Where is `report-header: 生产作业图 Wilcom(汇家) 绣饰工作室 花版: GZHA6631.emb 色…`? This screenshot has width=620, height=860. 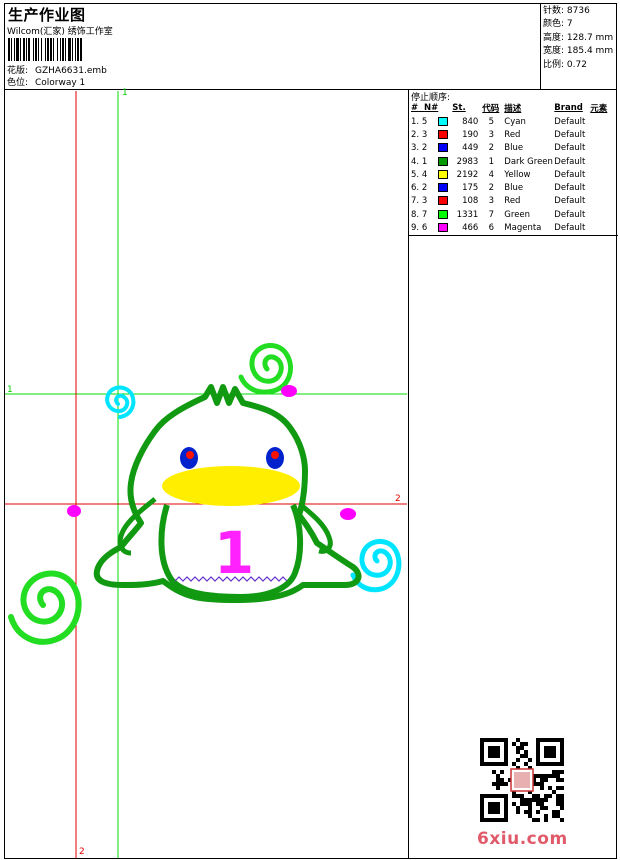 report-header: 生产作业图 Wilcom(汇家) 绣饰工作室 花版: GZHA6631.emb 色… is located at coordinates (310, 46).